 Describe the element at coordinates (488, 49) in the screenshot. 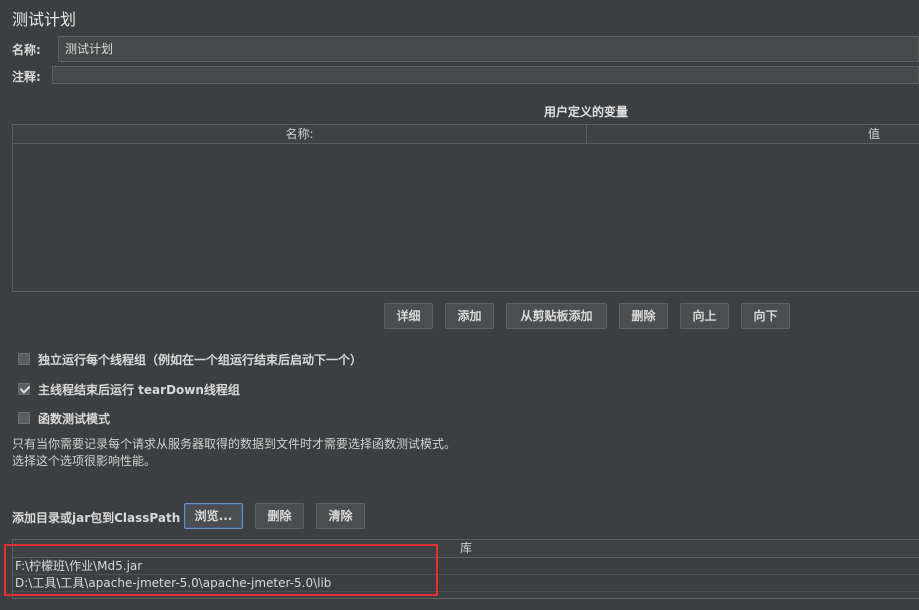

I see `name-input: 测试计划` at that location.